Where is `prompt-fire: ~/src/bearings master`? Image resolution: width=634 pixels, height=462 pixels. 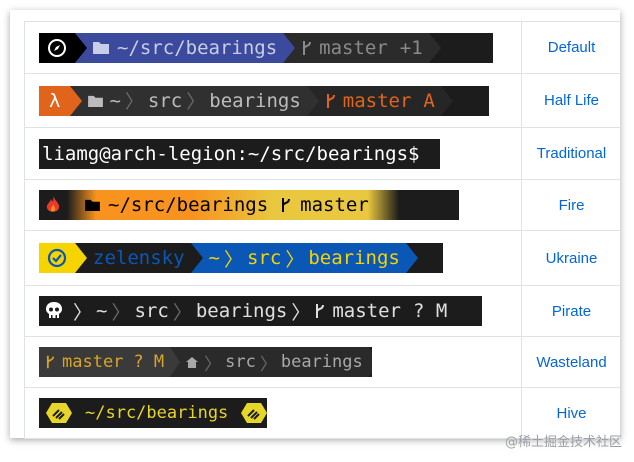 prompt-fire: ~/src/bearings master is located at coordinates (249, 205).